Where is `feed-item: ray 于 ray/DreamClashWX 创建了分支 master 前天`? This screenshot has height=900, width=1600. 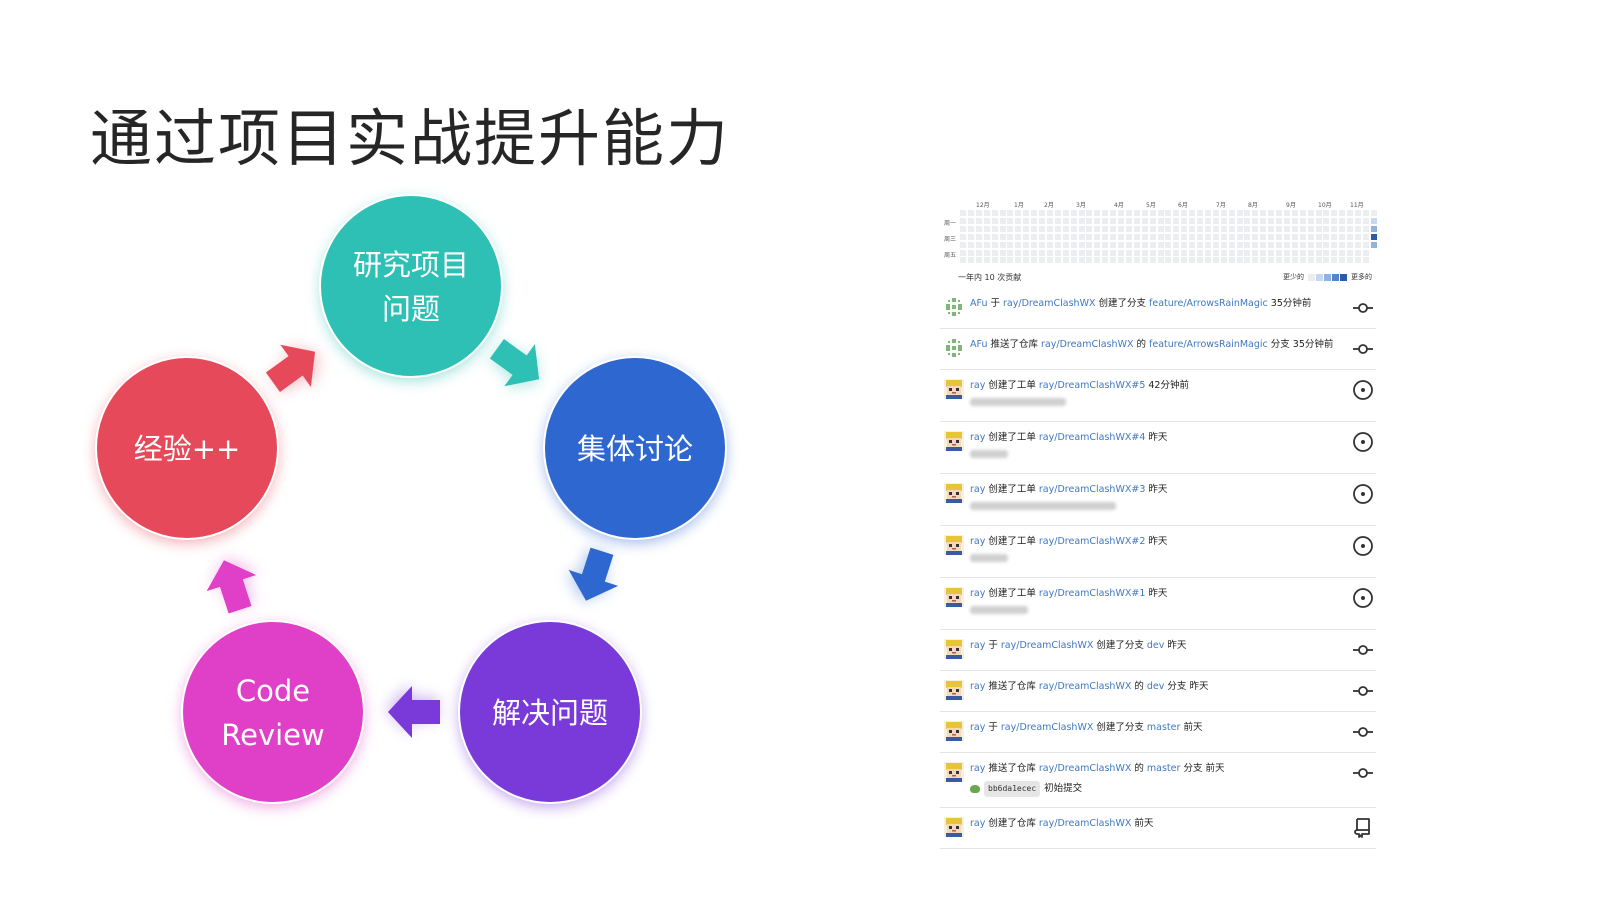 feed-item: ray 于 ray/DreamClashWX 创建了分支 master 前天 is located at coordinates (1158, 732).